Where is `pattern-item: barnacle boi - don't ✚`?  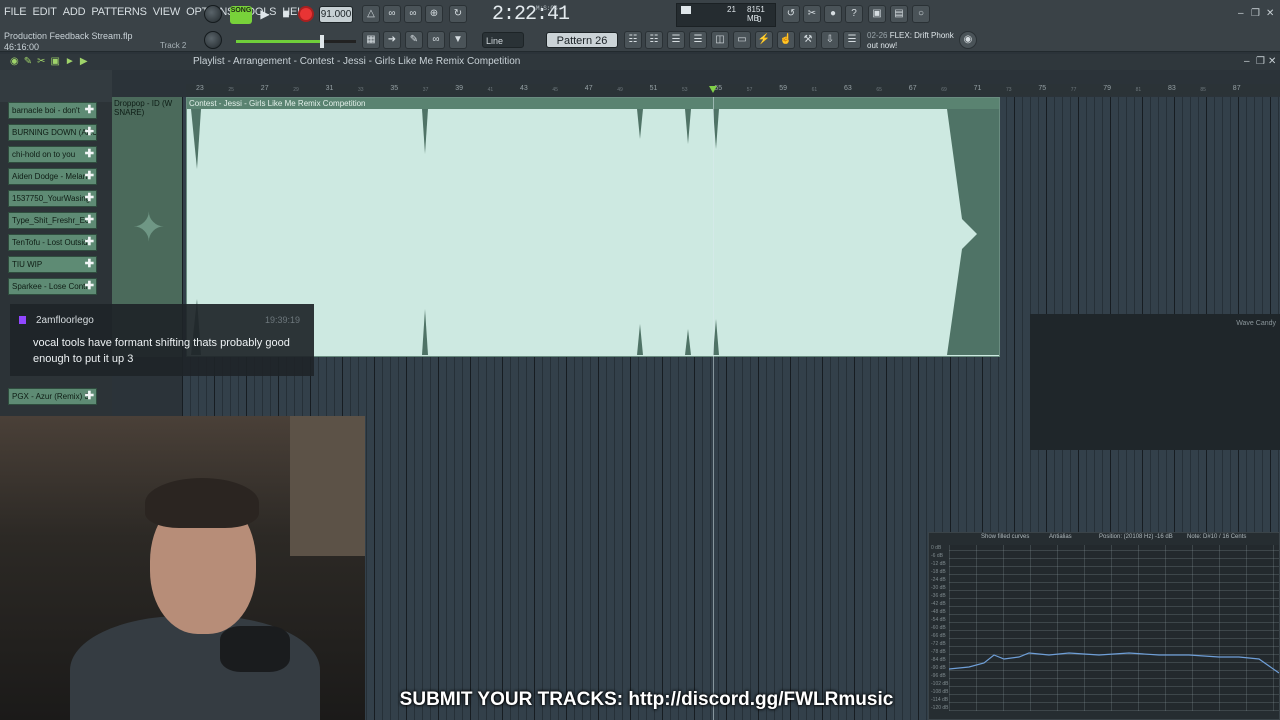
pattern-item: barnacle boi - don't ✚ is located at coordinates (52, 110).